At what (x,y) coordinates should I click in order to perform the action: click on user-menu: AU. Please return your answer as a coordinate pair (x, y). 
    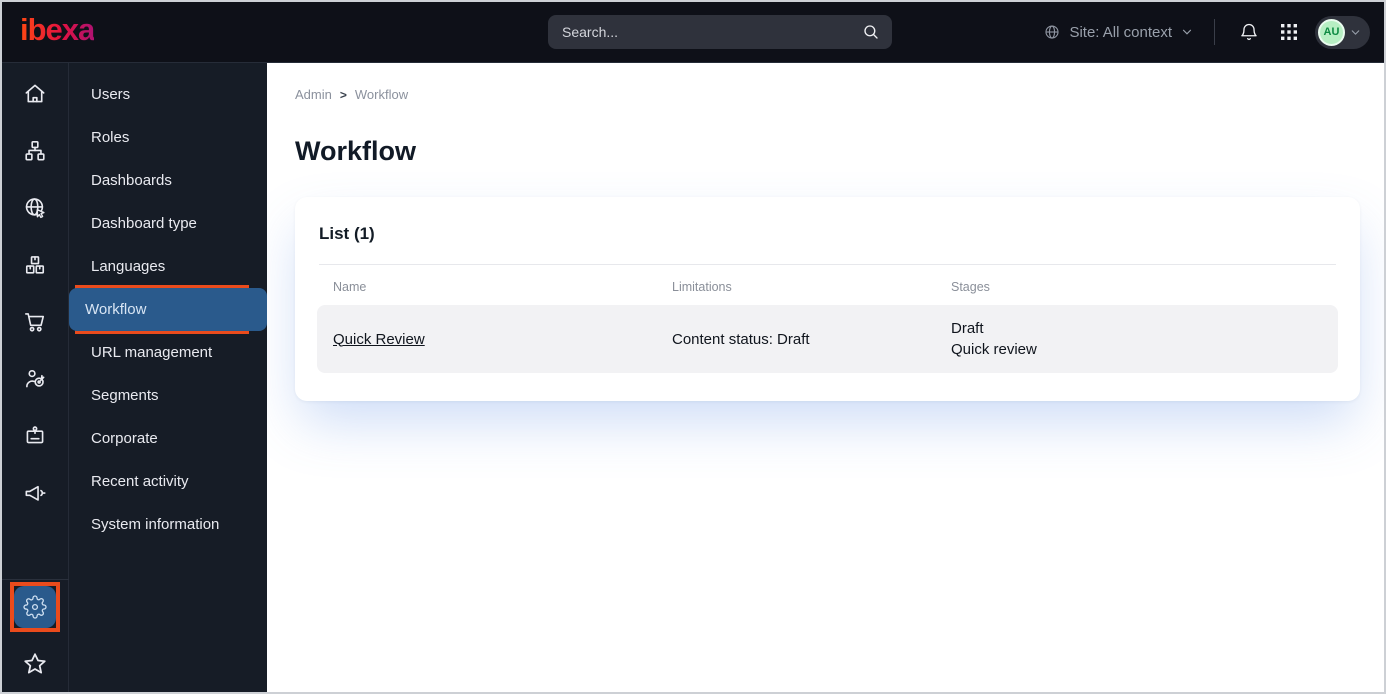
    Looking at the image, I should click on (1342, 32).